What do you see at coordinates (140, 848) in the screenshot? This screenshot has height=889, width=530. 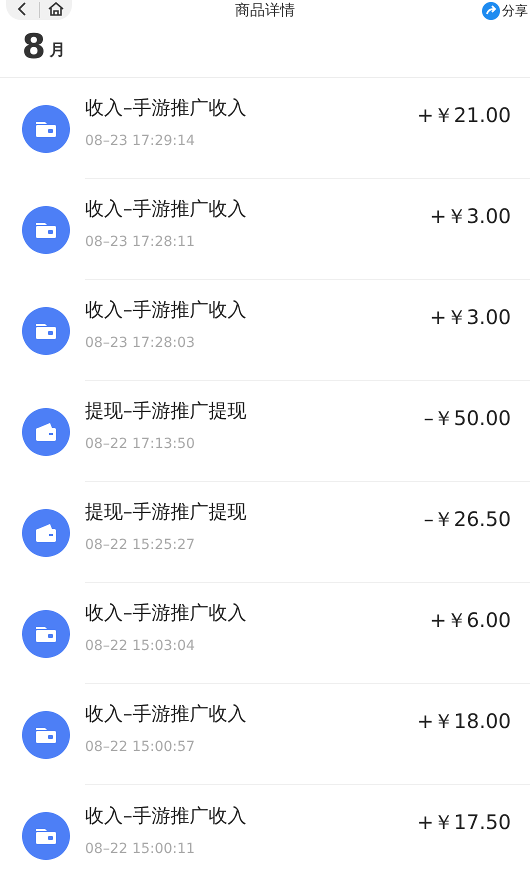 I see `transaction-time: 08–22 15:00:11` at bounding box center [140, 848].